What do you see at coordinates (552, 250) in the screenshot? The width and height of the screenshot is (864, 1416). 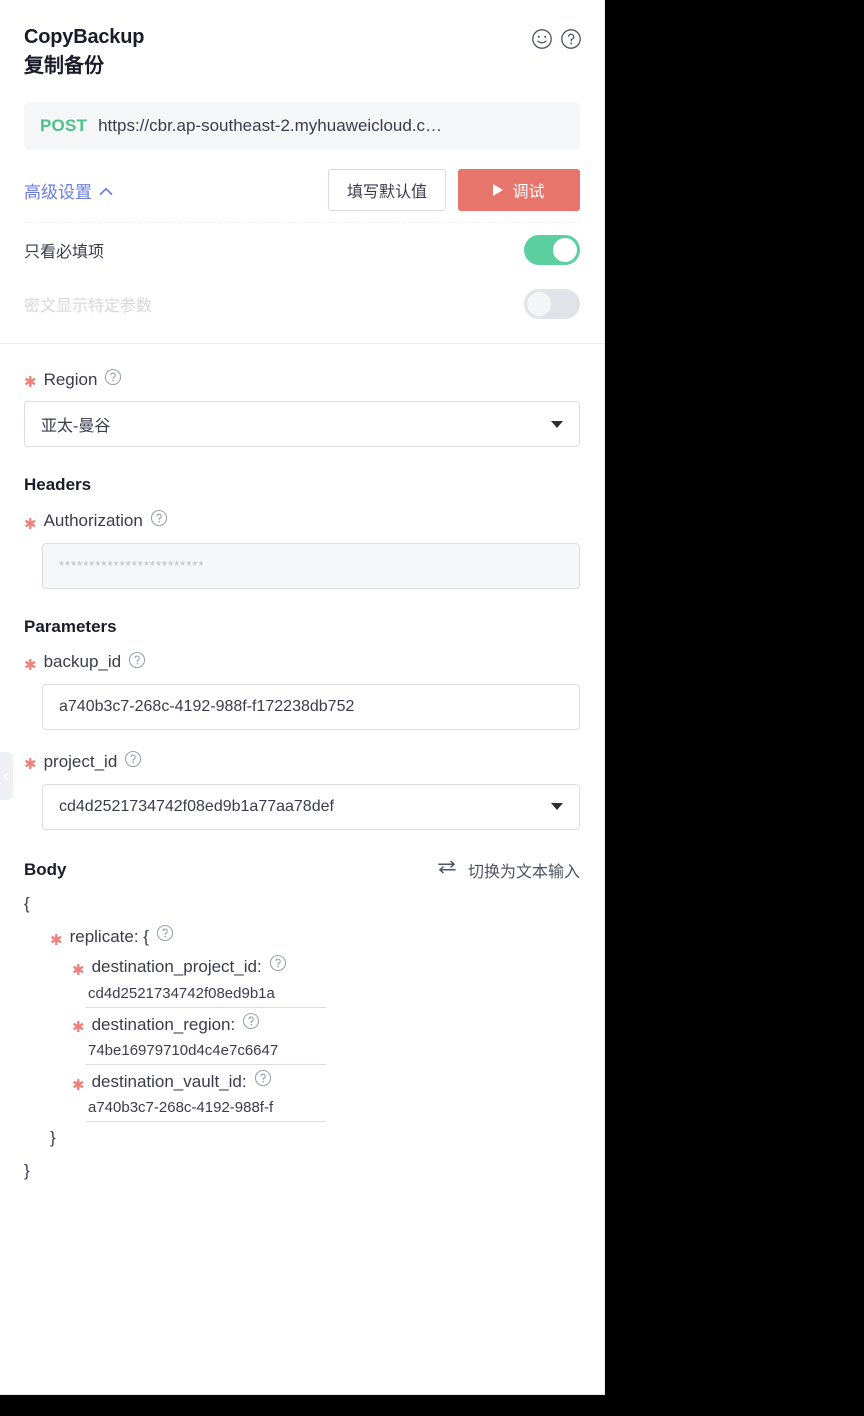 I see `required-only-switch` at bounding box center [552, 250].